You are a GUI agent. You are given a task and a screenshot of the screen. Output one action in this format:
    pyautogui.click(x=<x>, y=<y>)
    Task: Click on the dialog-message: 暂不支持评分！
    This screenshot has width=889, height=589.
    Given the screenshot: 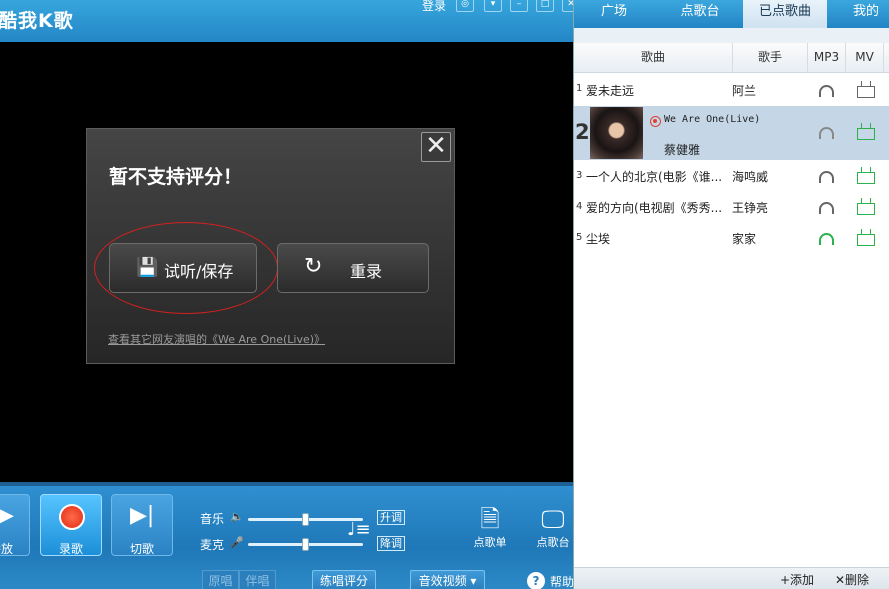 What is the action you would take?
    pyautogui.click(x=176, y=177)
    